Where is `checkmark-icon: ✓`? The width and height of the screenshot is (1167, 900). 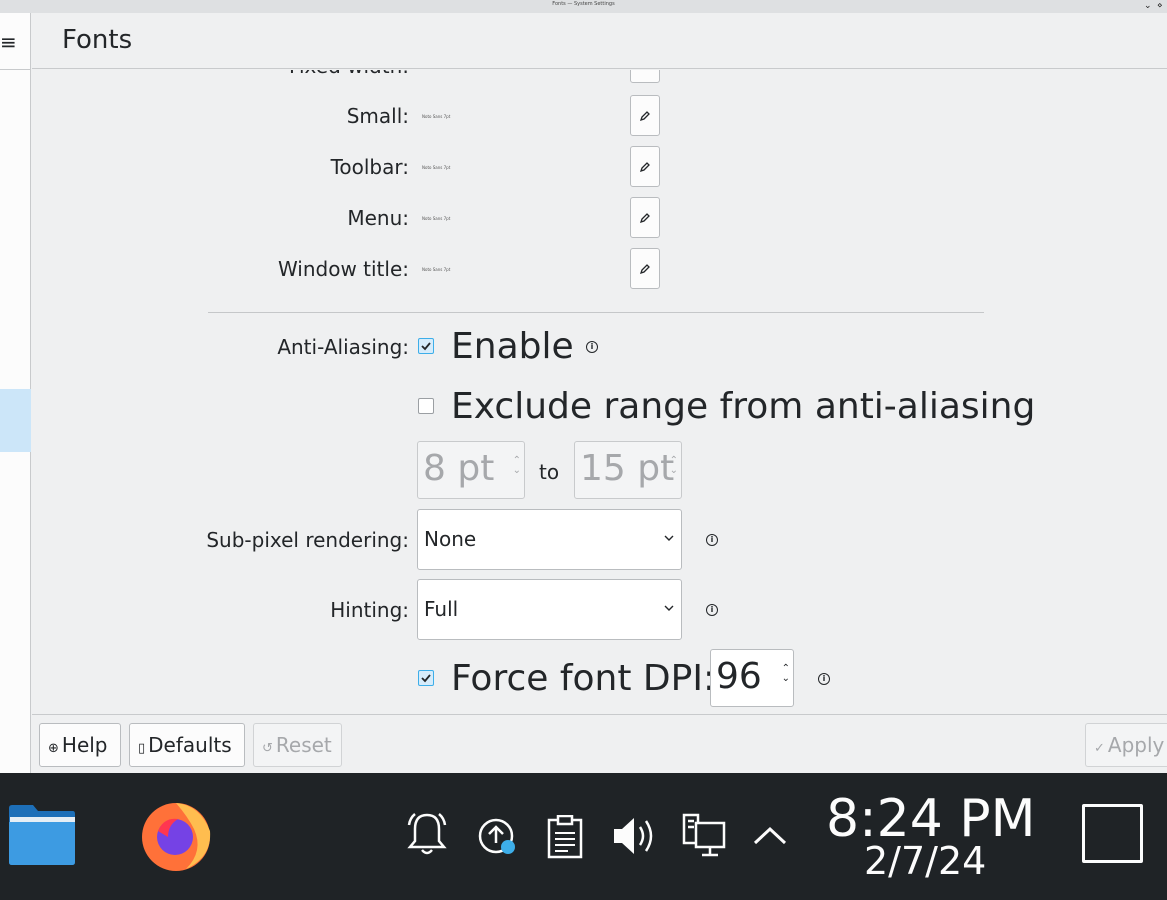 checkmark-icon: ✓ is located at coordinates (1099, 748).